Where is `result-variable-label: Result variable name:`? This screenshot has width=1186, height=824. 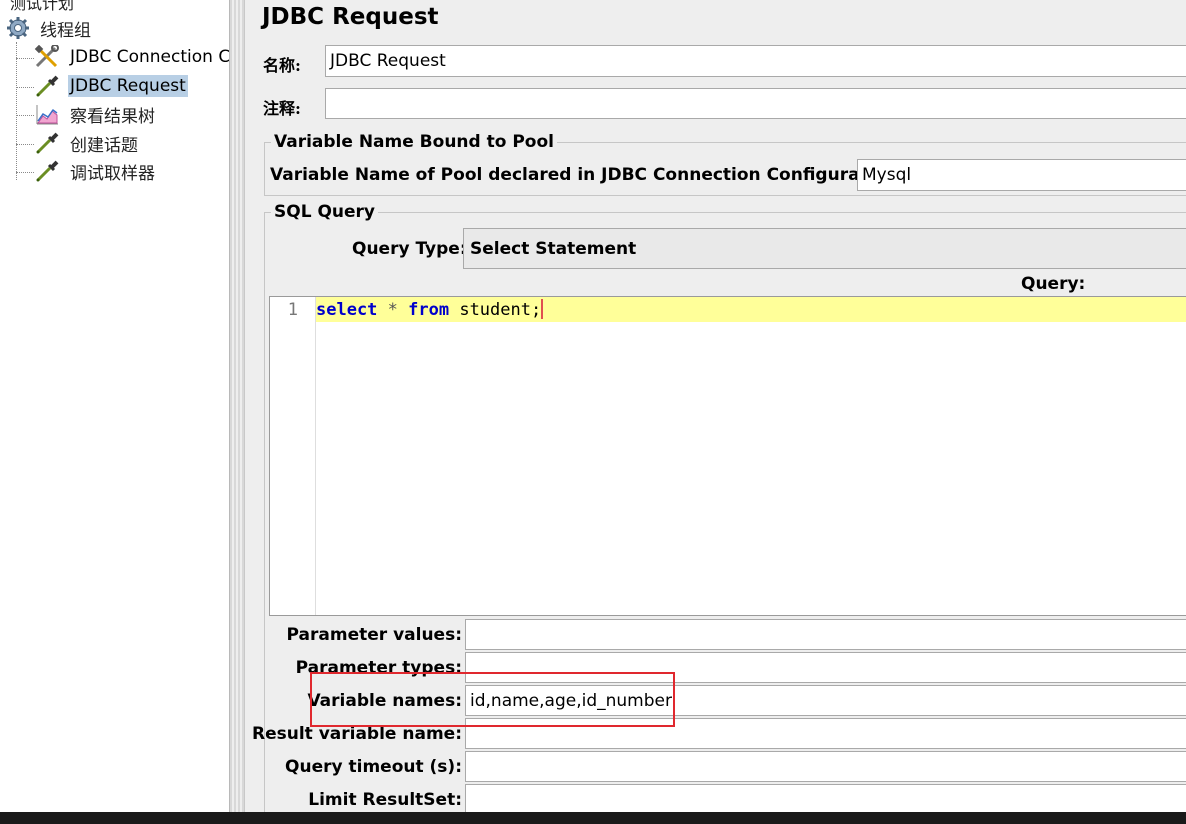 result-variable-label: Result variable name: is located at coordinates (356, 734).